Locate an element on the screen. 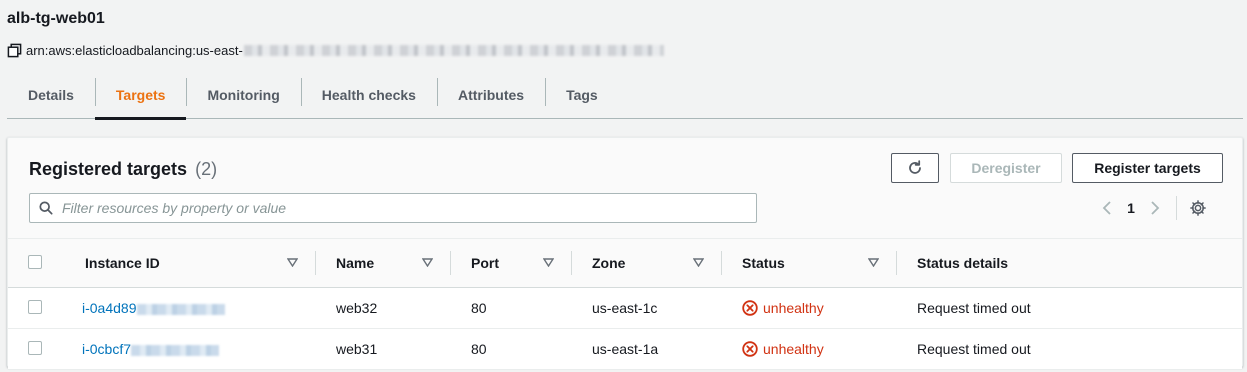 This screenshot has width=1247, height=372. panel-title-text: Registered targets is located at coordinates (108, 169).